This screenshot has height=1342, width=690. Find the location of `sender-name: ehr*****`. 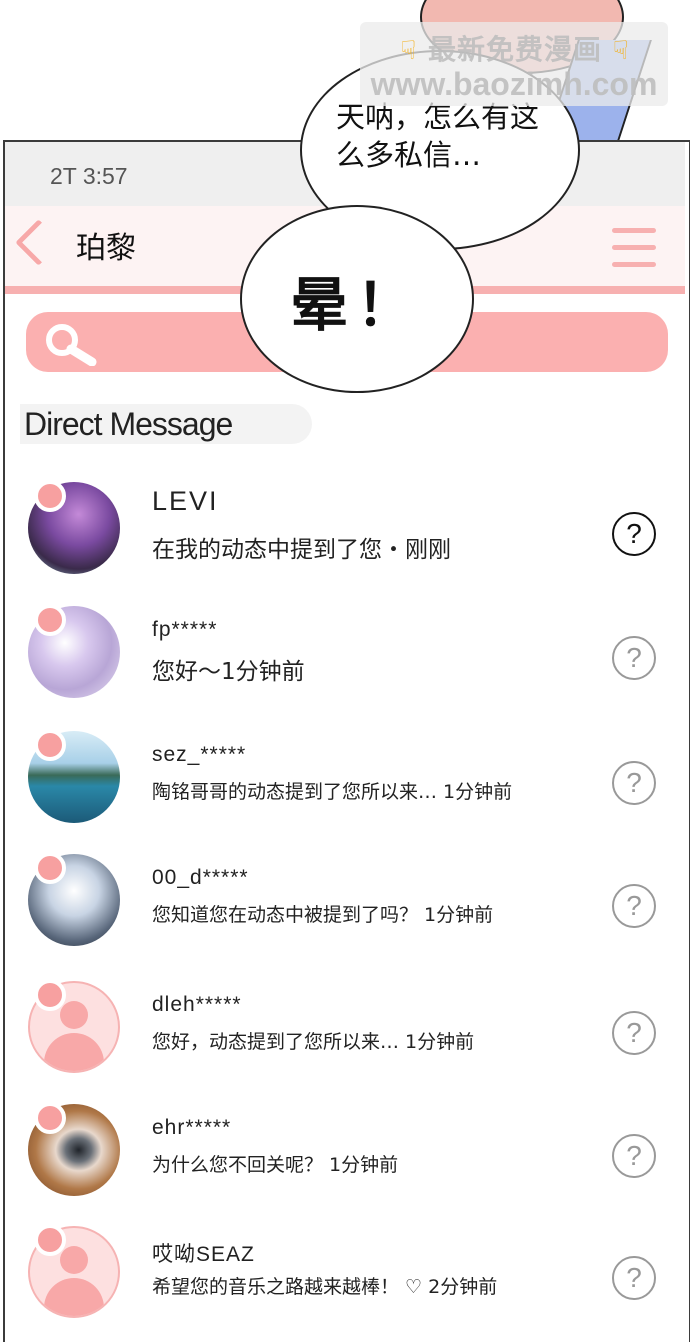

sender-name: ehr***** is located at coordinates (192, 1127).